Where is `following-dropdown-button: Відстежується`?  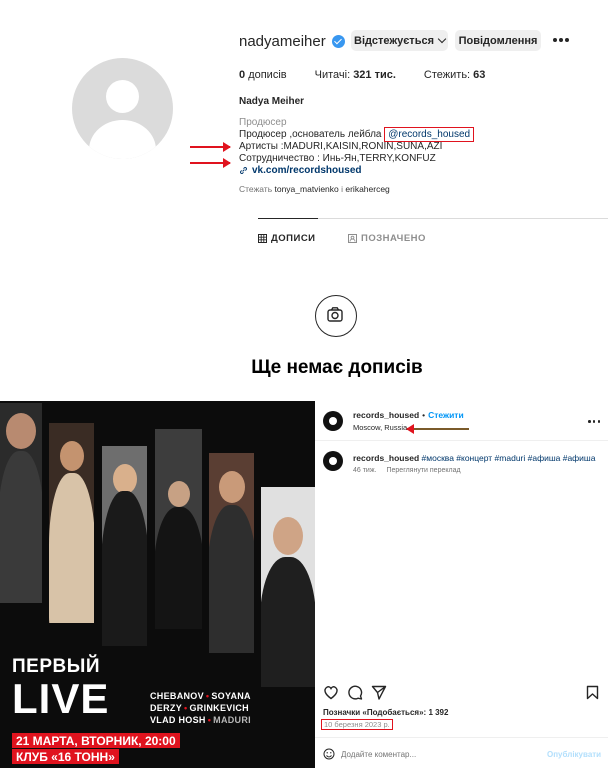 following-dropdown-button: Відстежується is located at coordinates (399, 40).